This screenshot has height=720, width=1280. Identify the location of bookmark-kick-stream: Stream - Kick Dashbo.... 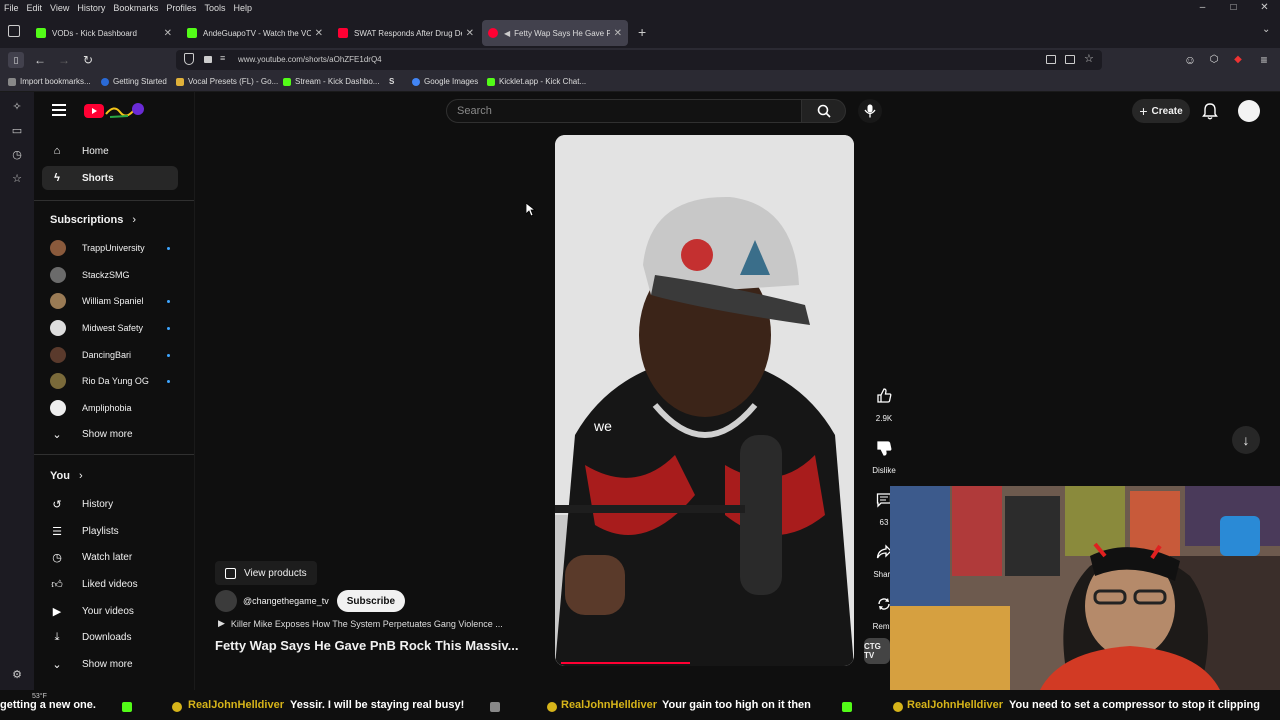
(331, 81).